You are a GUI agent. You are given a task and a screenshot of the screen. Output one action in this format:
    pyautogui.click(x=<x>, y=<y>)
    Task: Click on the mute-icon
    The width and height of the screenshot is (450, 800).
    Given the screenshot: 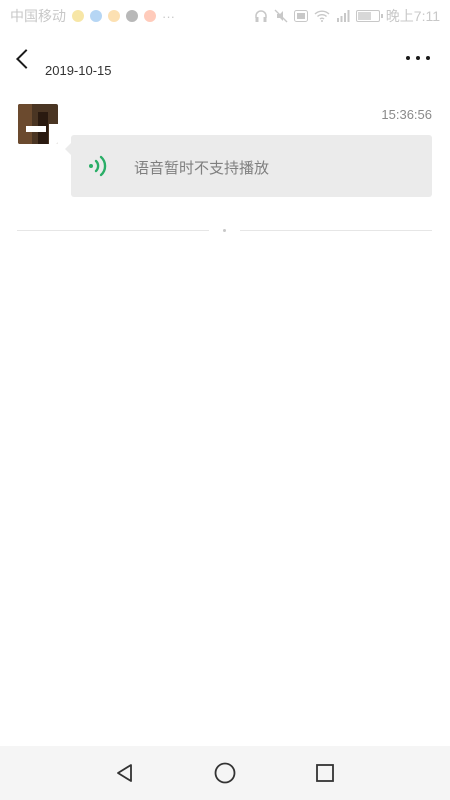 What is the action you would take?
    pyautogui.click(x=281, y=16)
    